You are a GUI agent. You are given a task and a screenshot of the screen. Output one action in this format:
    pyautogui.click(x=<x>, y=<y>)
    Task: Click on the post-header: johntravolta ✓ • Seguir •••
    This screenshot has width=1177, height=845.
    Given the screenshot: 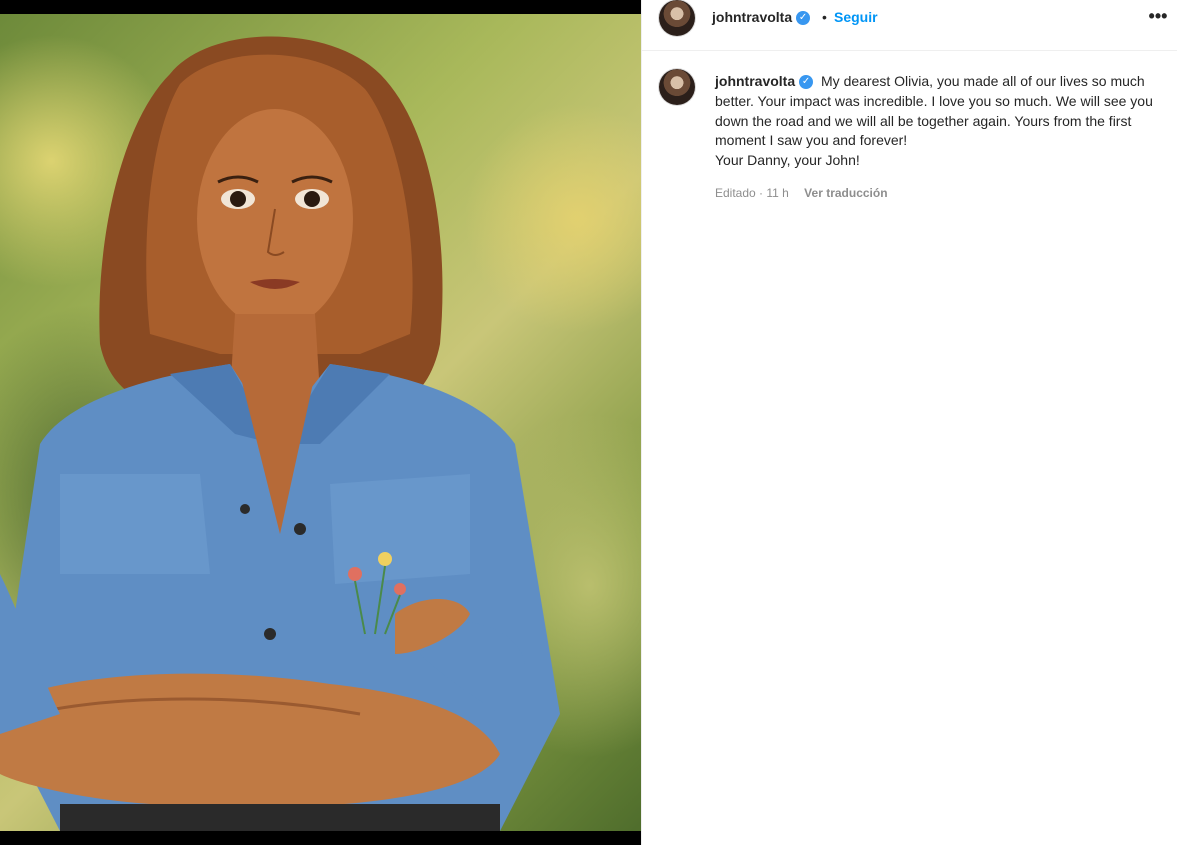 What is the action you would take?
    pyautogui.click(x=909, y=25)
    